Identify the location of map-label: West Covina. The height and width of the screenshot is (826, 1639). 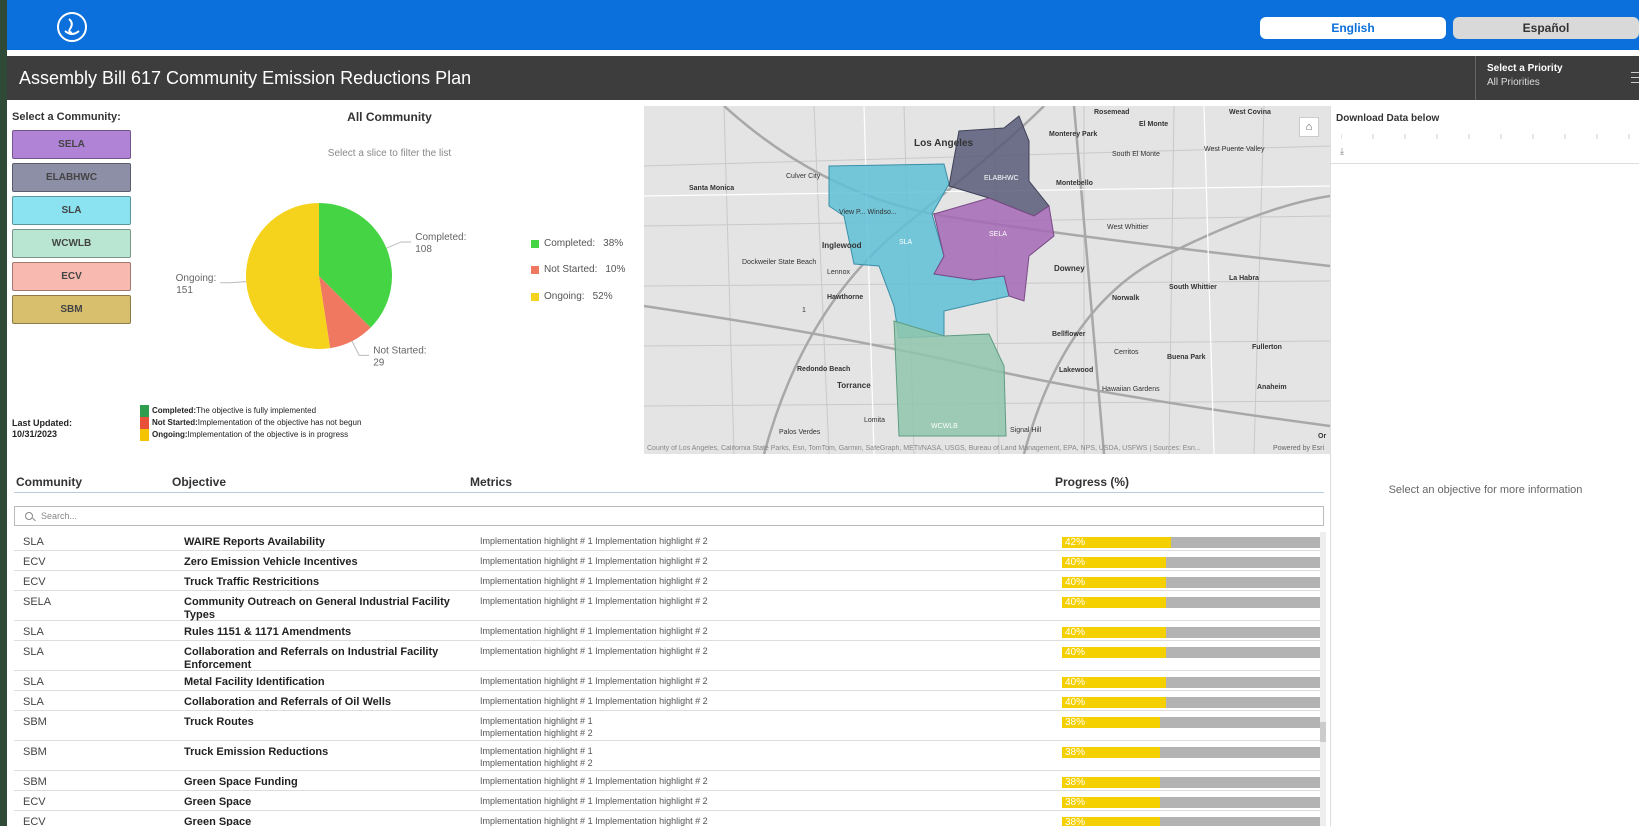
(1250, 112).